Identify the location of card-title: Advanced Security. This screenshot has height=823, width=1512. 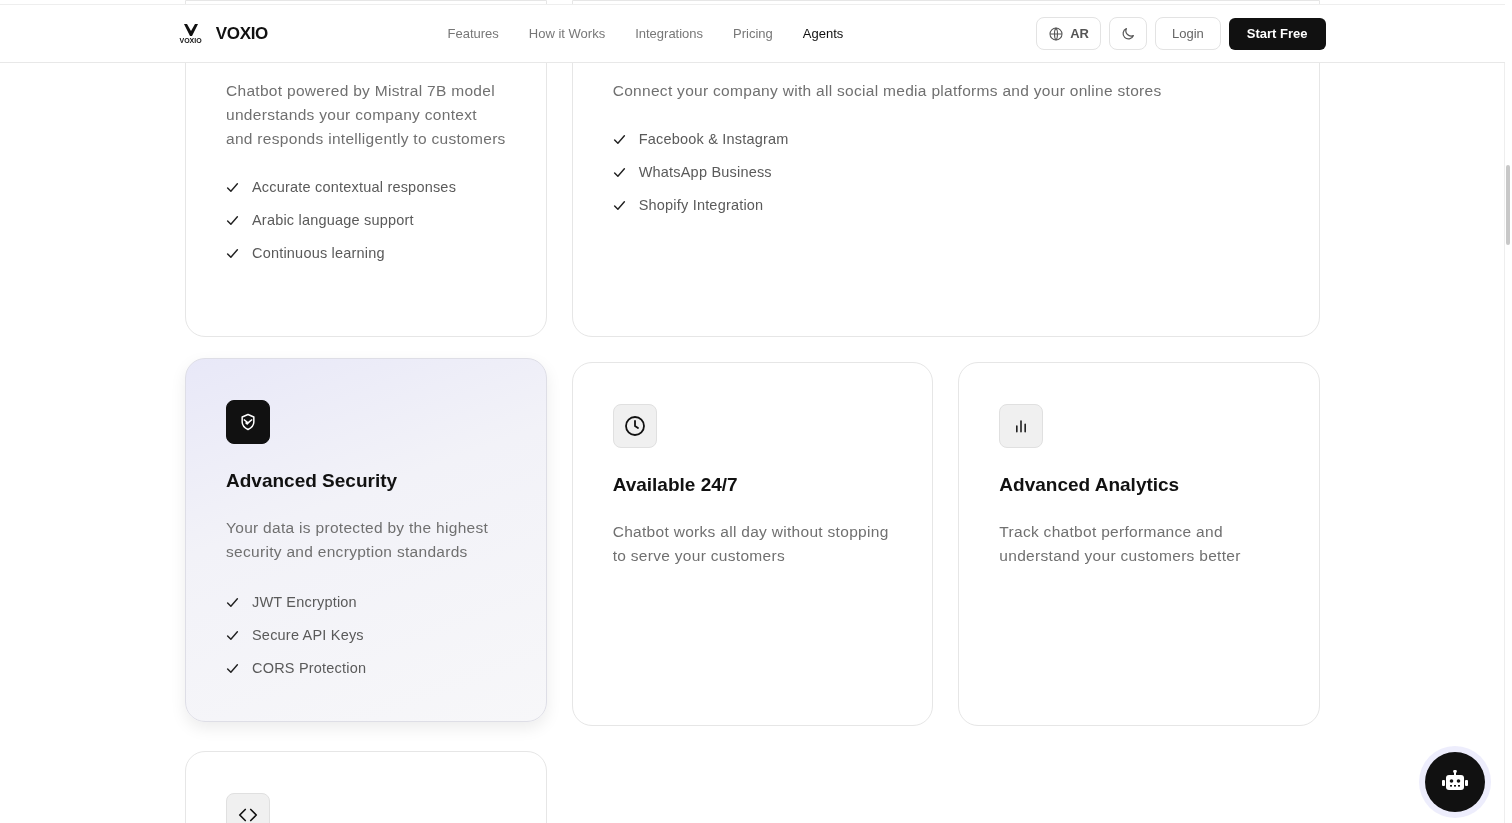
(312, 481).